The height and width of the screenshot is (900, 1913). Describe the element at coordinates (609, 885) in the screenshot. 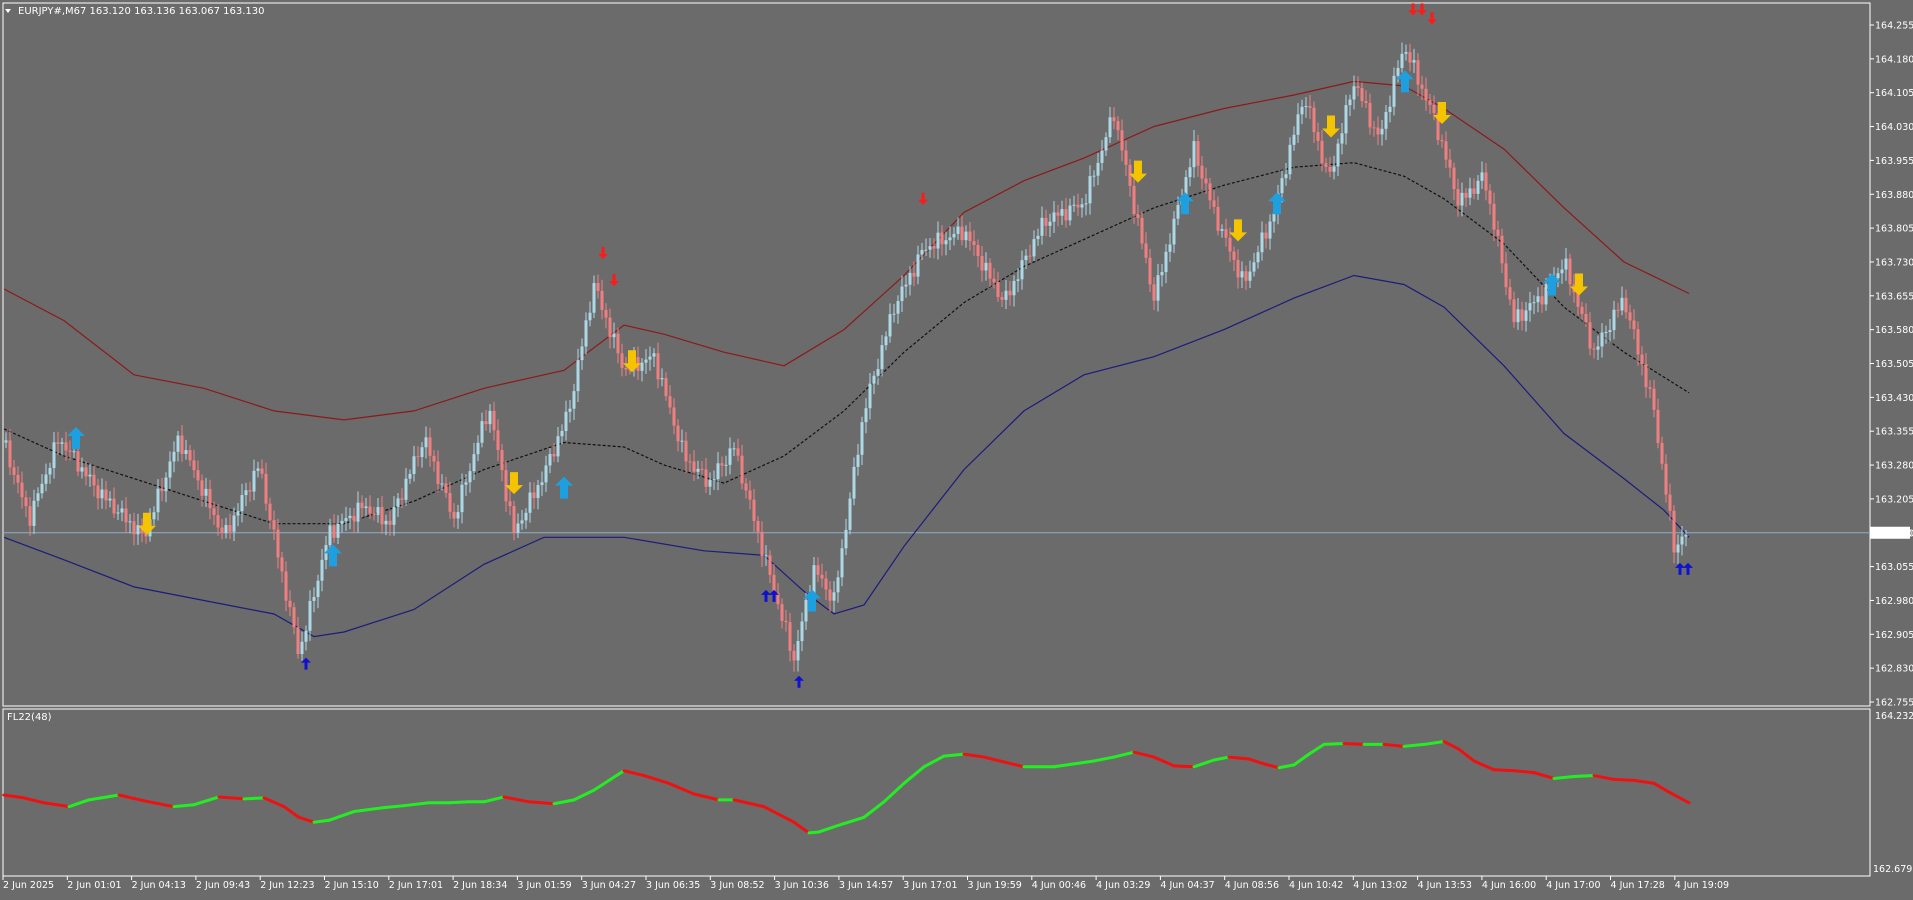

I see `time-tick-label: 3 Jun 04:27` at that location.